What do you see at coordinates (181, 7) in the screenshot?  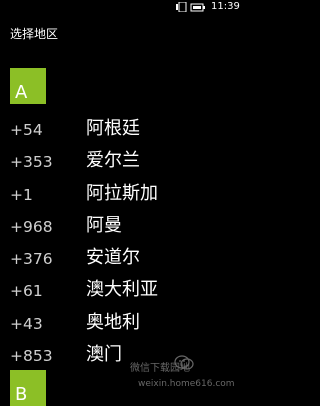 I see `network-icon` at bounding box center [181, 7].